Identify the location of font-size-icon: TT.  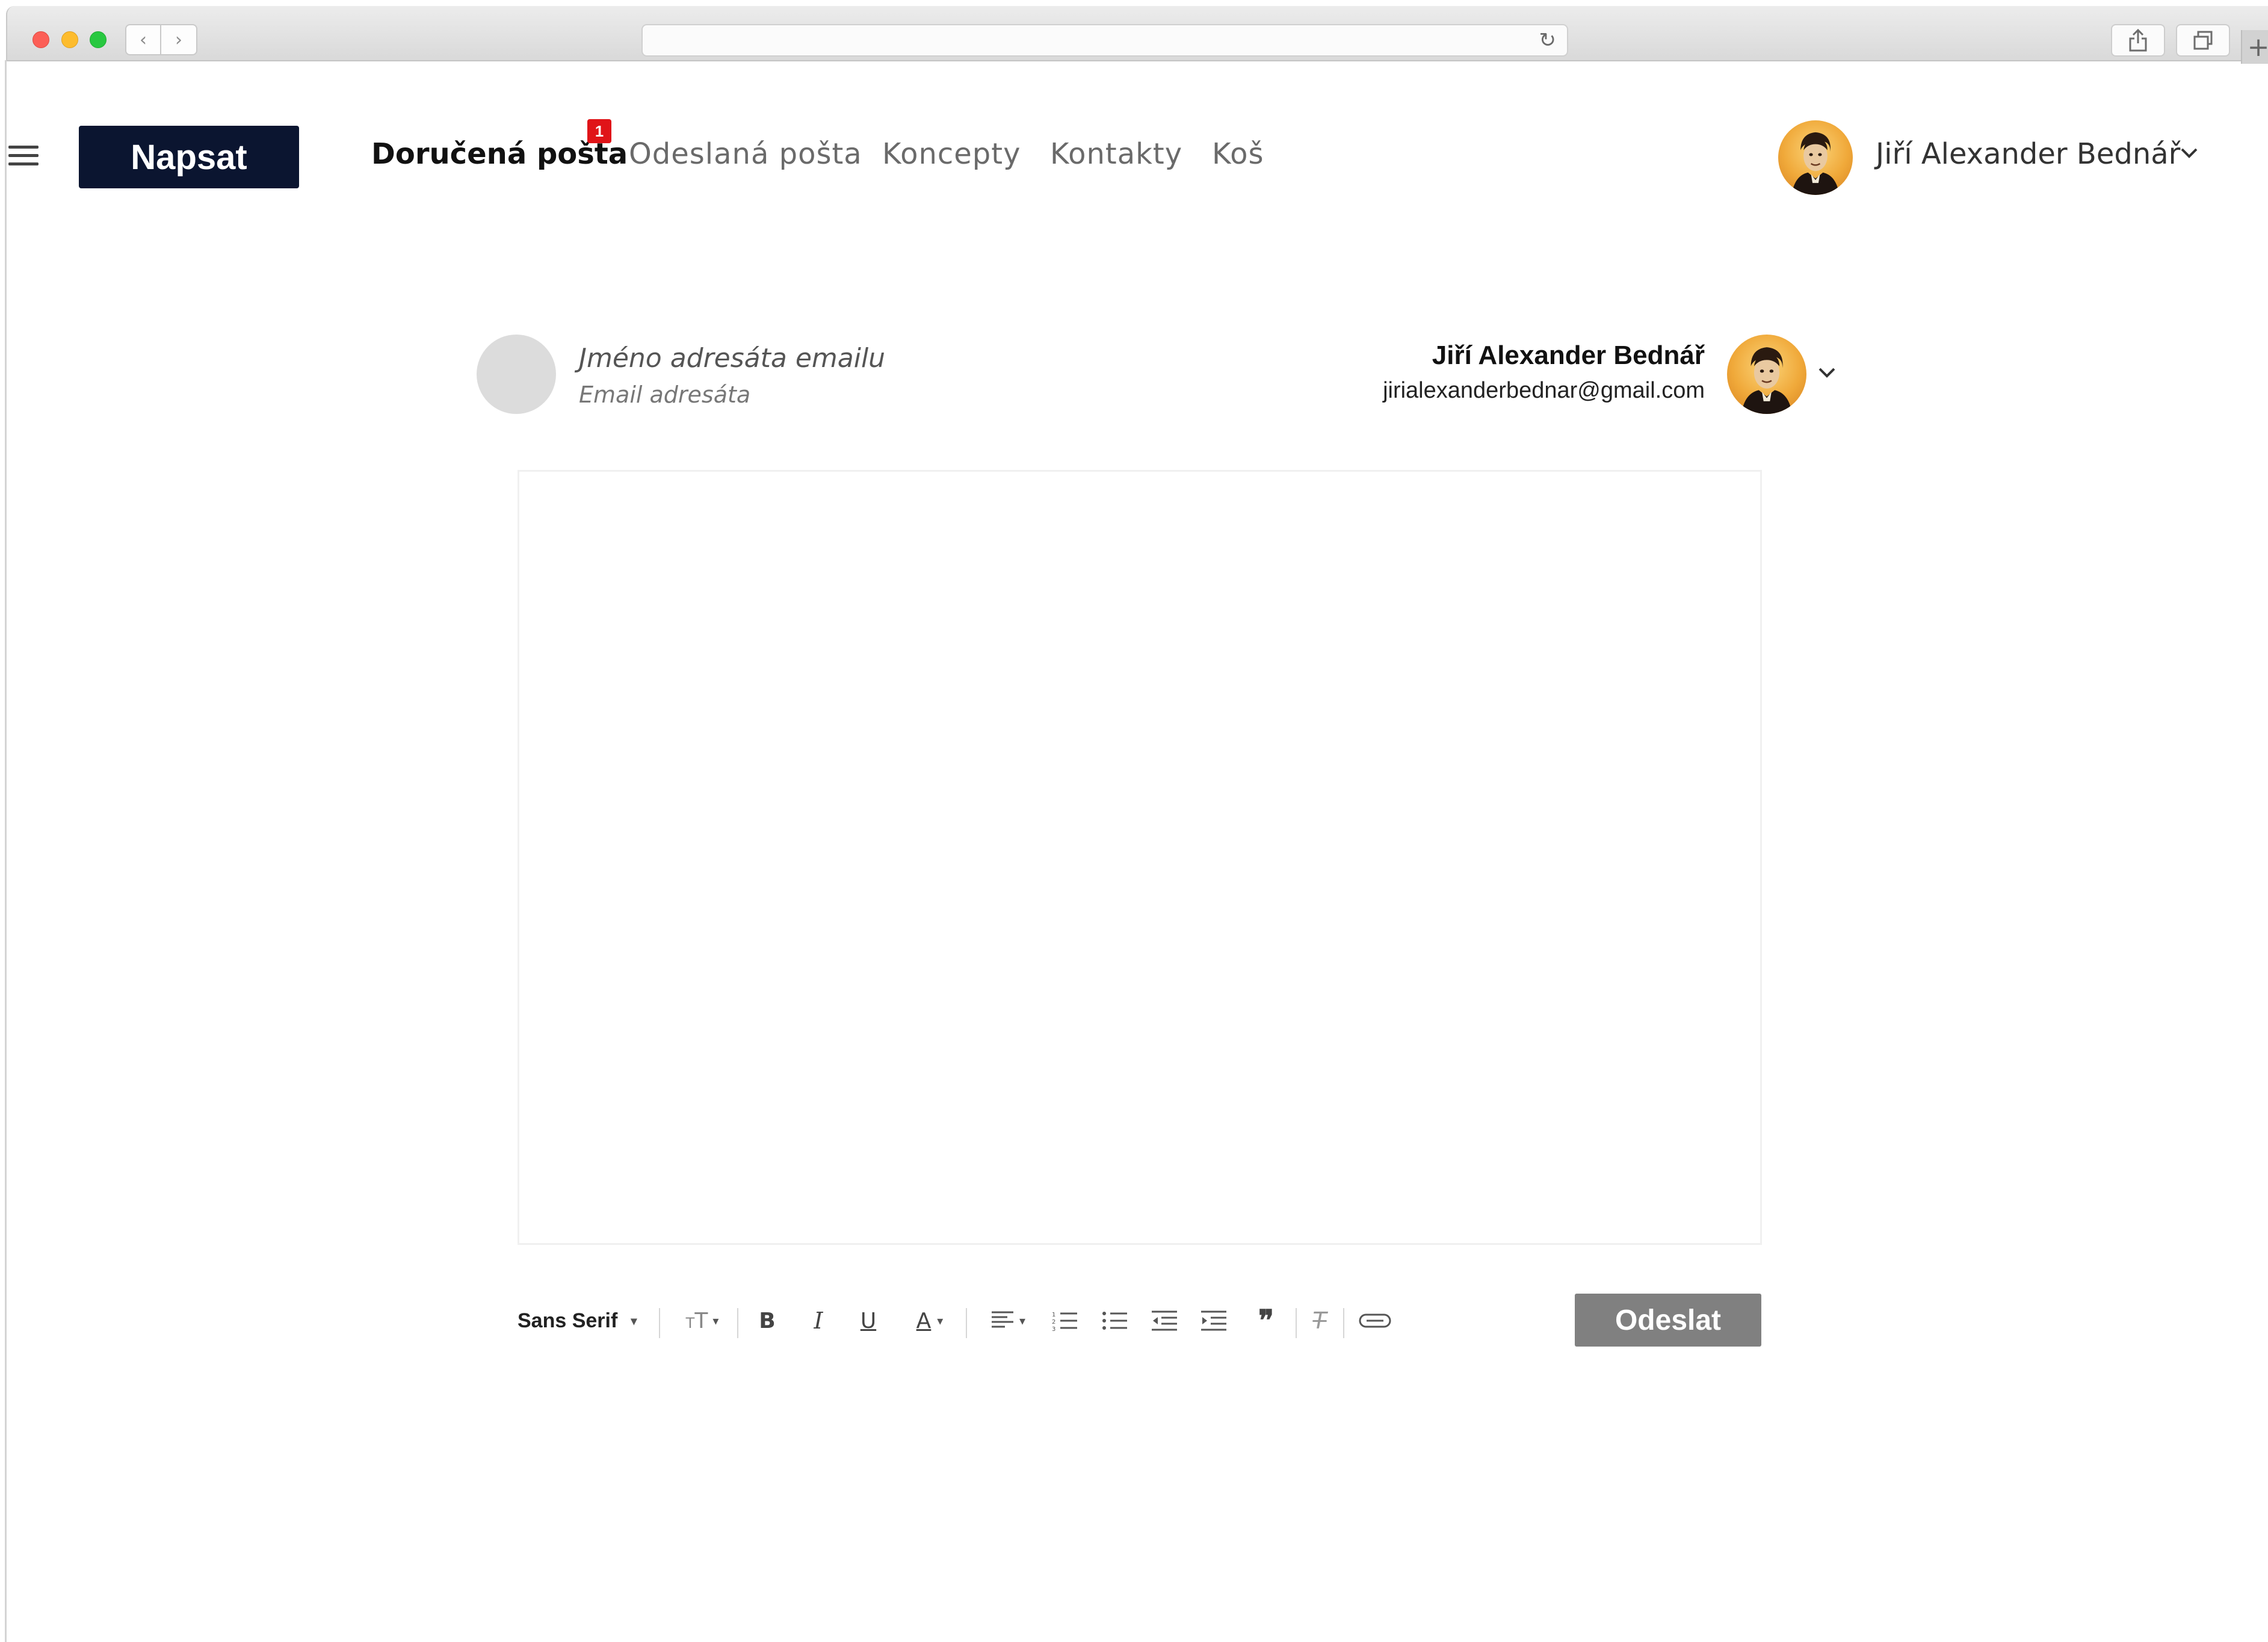
(696, 1320).